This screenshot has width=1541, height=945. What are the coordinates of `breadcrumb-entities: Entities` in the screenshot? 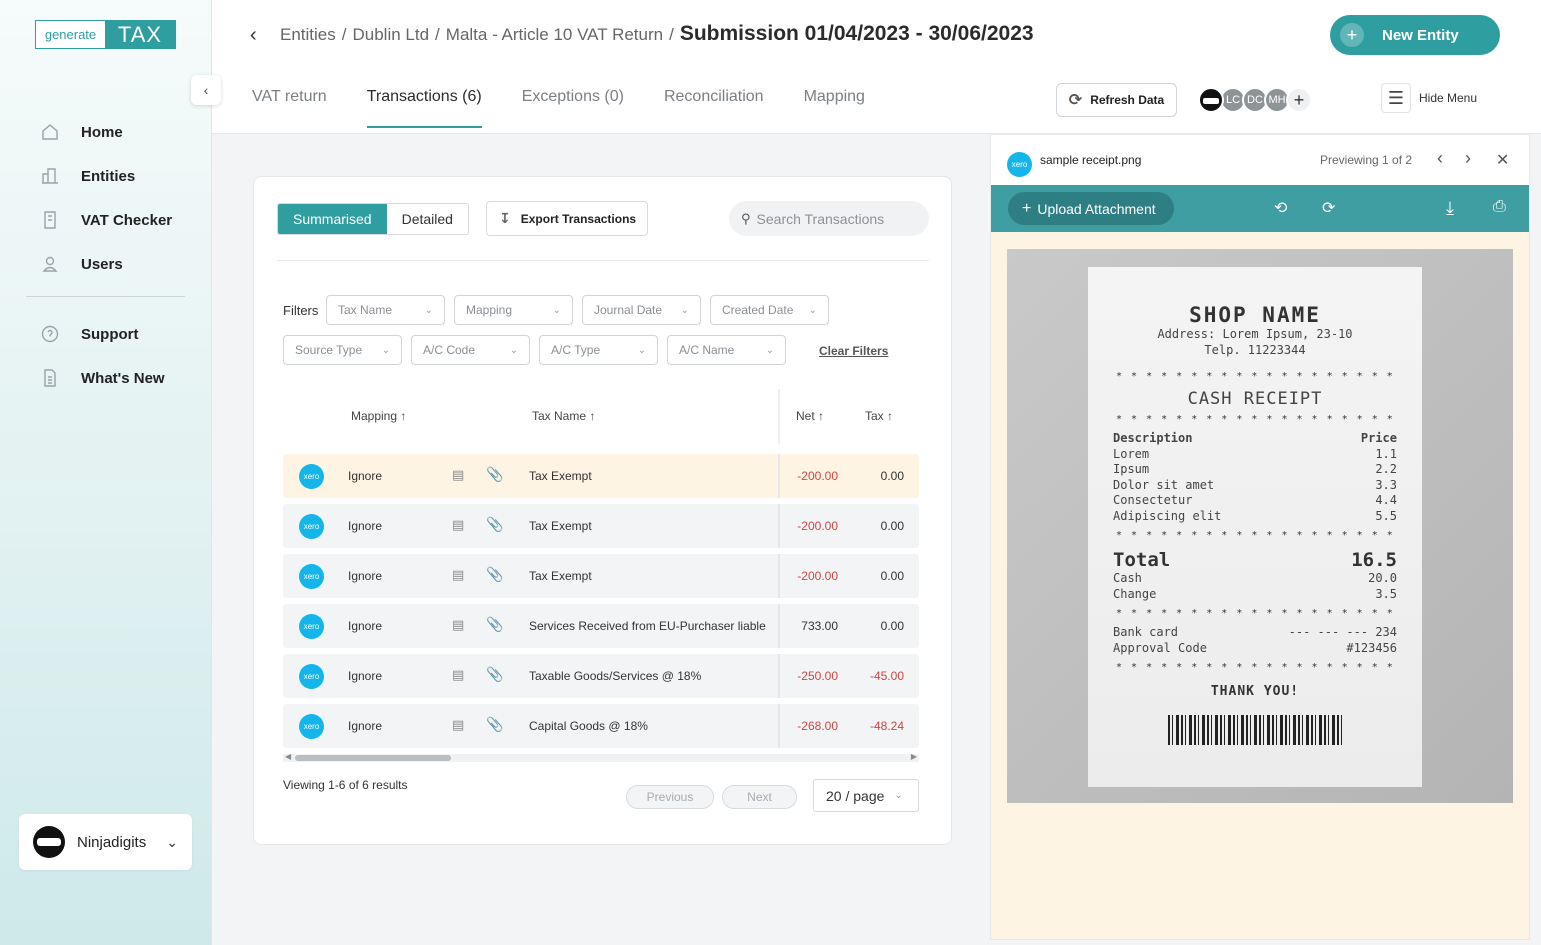 It's located at (308, 35).